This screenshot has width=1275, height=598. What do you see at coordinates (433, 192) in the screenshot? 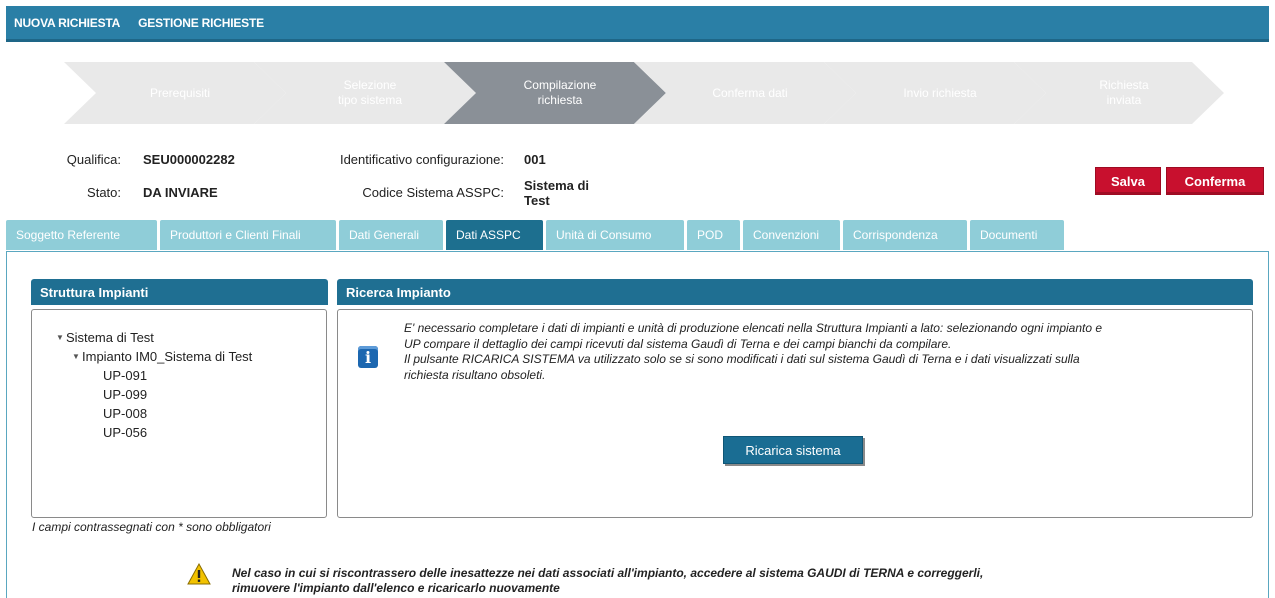
I see `codice-label: Codice Sistema ASSPC:` at bounding box center [433, 192].